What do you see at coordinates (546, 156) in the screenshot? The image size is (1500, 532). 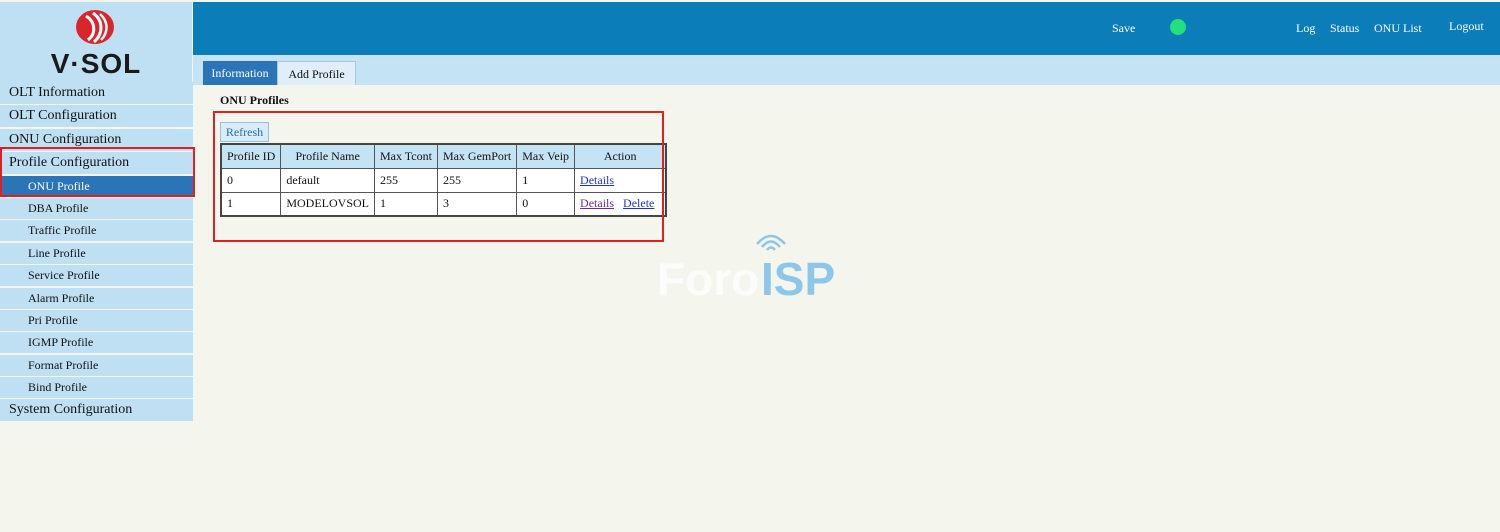 I see `column-header-max-veip: Max Veip` at bounding box center [546, 156].